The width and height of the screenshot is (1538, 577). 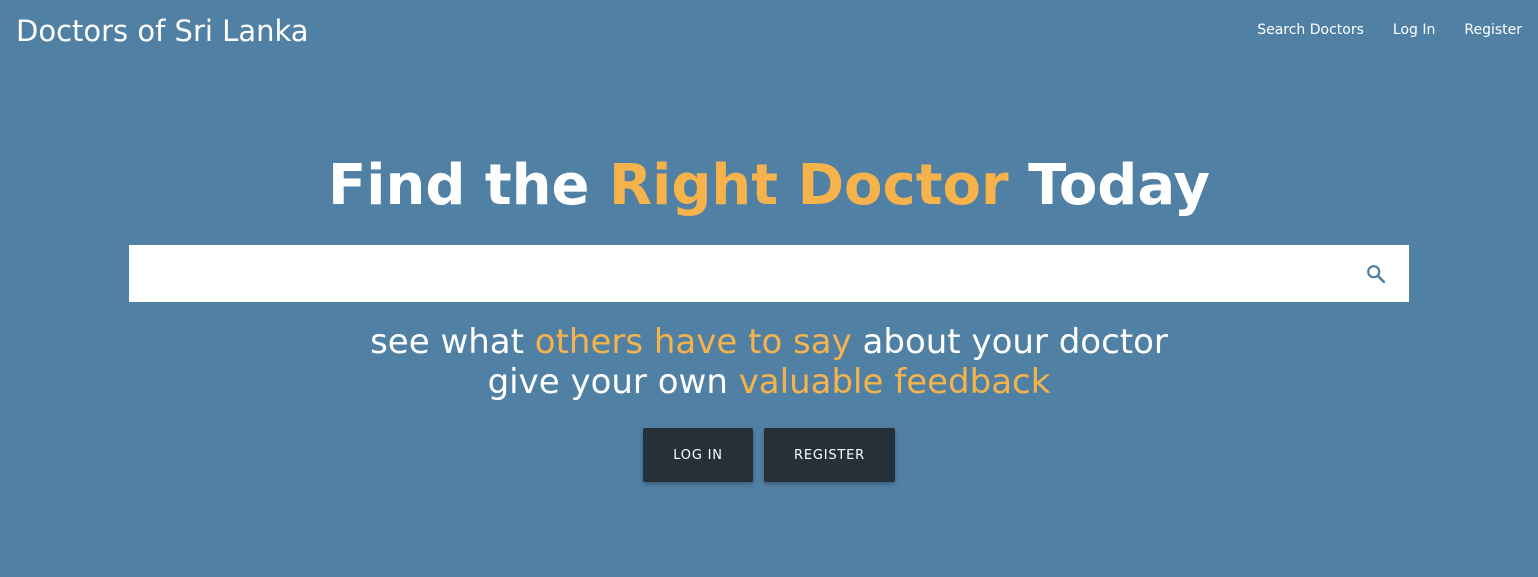 I want to click on search-icon, so click(x=1376, y=274).